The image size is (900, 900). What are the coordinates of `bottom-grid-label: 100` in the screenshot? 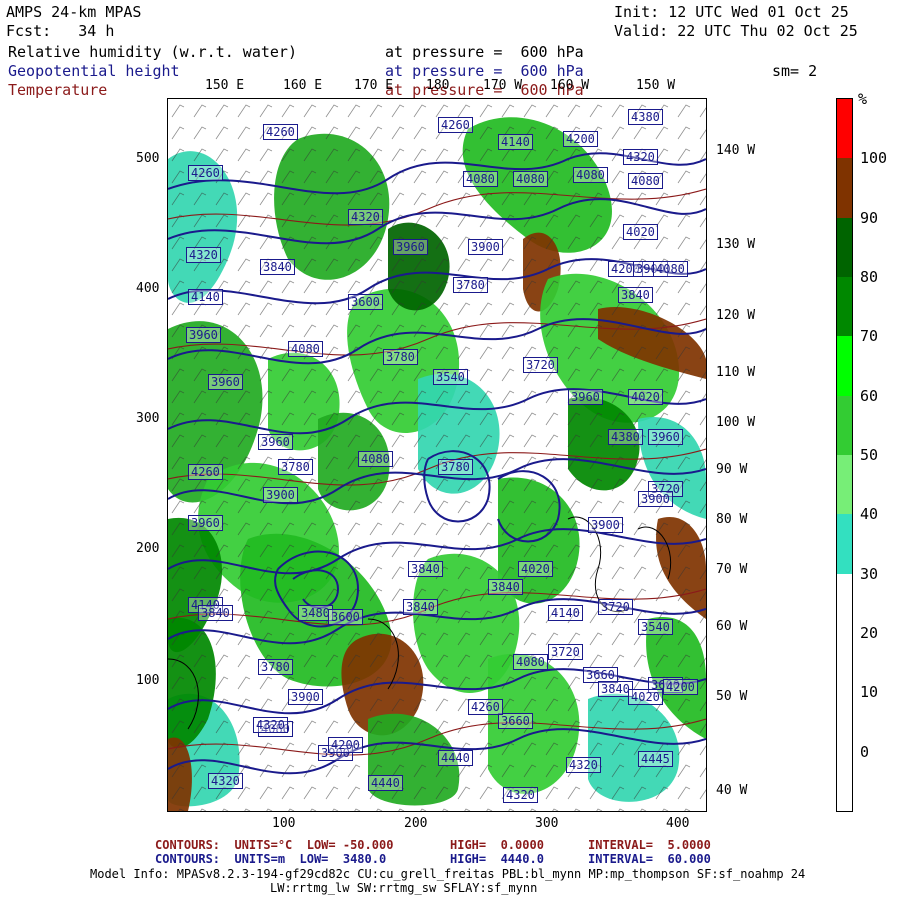 It's located at (284, 823).